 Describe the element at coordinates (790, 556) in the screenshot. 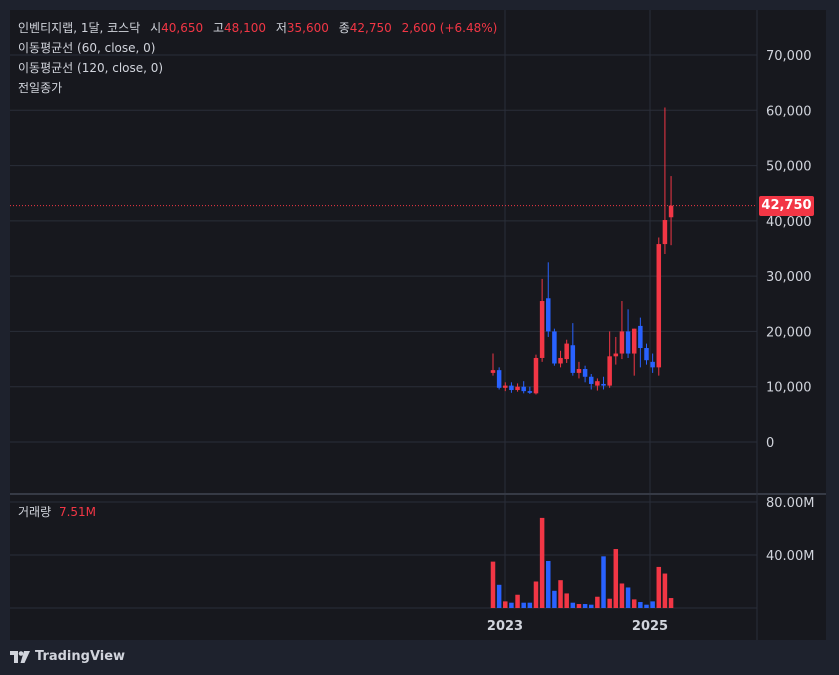

I see `volume-tick-label: 40.00M` at that location.